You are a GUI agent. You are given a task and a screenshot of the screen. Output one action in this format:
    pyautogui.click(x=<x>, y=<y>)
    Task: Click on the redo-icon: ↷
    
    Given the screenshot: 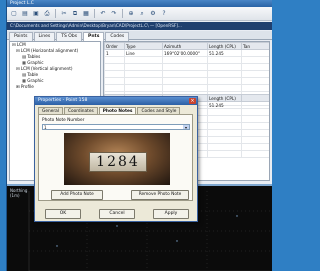 What is the action you would take?
    pyautogui.click(x=114, y=14)
    